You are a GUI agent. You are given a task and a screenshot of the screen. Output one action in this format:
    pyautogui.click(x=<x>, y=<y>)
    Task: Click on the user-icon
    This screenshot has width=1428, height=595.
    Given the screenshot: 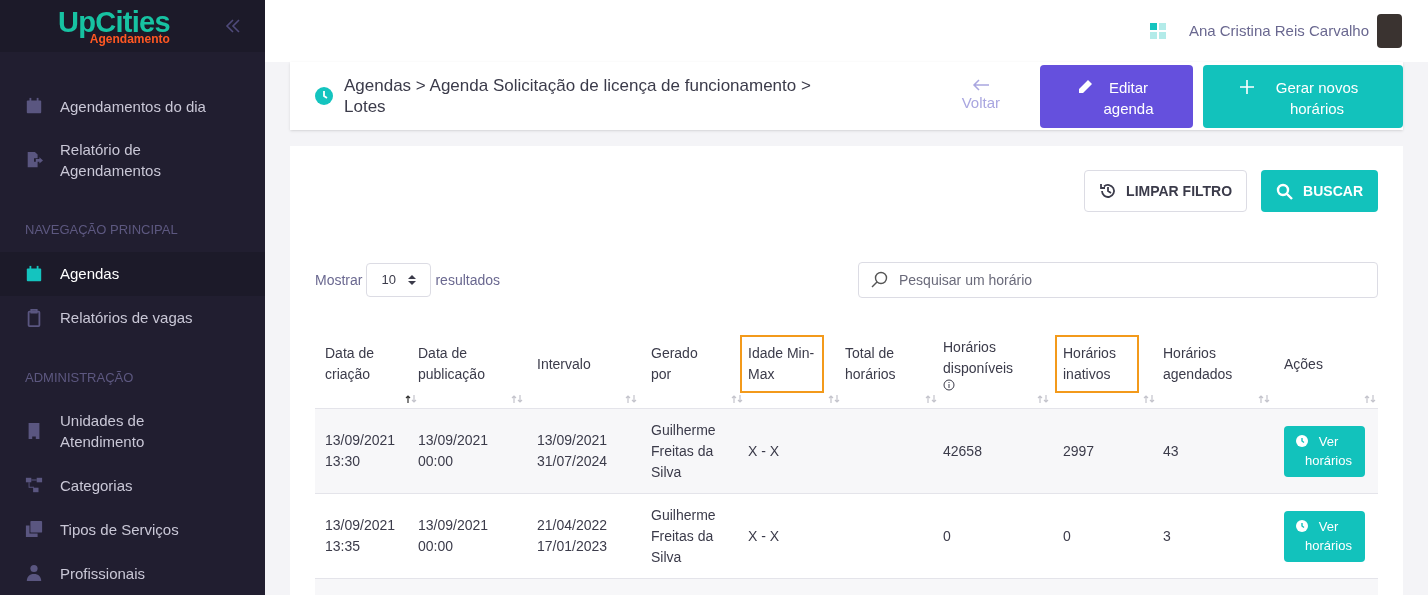 What is the action you would take?
    pyautogui.click(x=34, y=573)
    